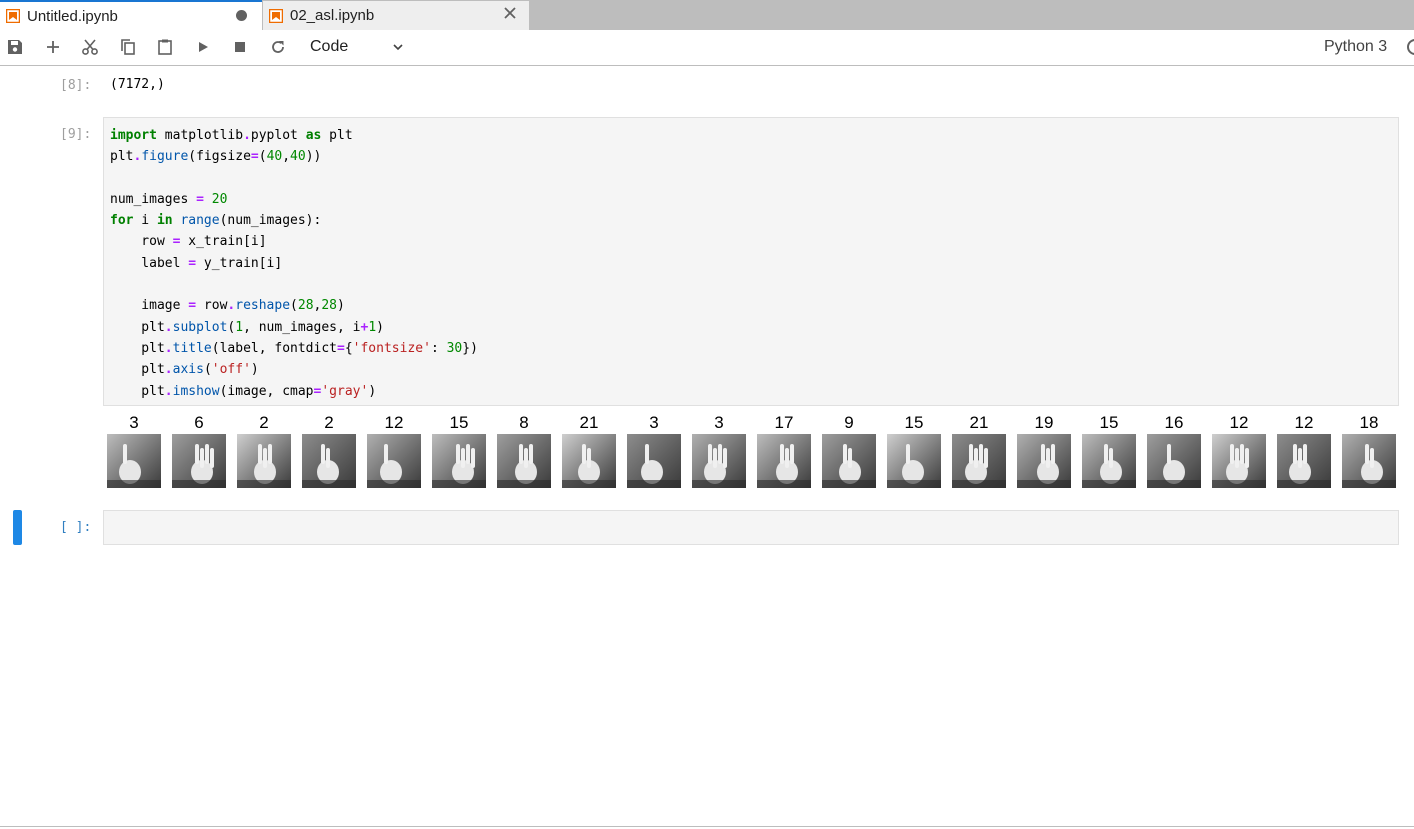 This screenshot has width=1414, height=829. I want to click on tab-02-asl: 02_asl.ipynb, so click(396, 15).